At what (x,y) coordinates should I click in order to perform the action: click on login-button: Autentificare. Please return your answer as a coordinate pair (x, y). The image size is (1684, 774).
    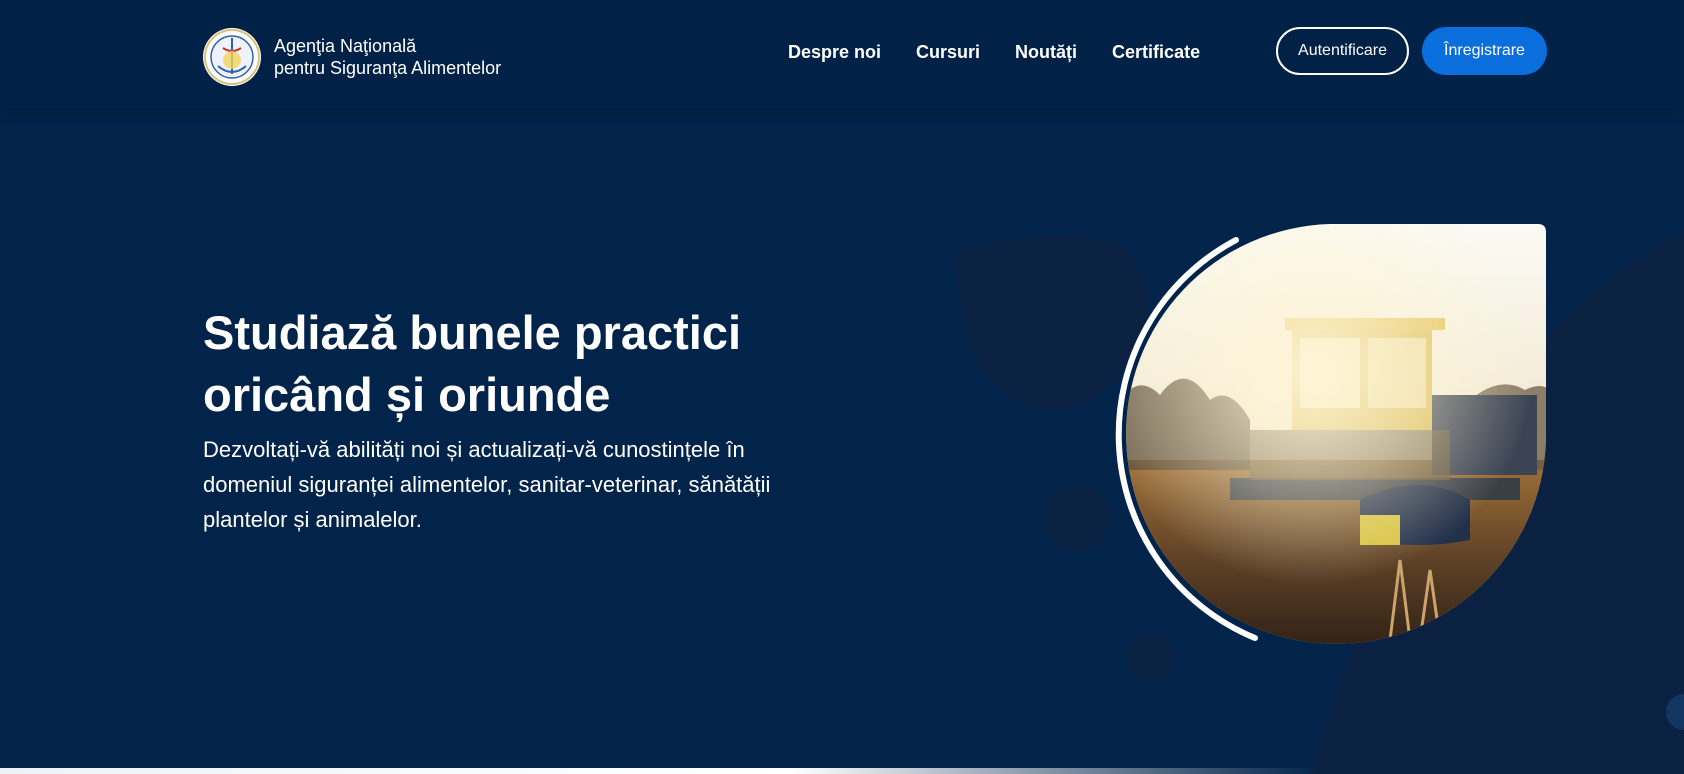
    Looking at the image, I should click on (1342, 51).